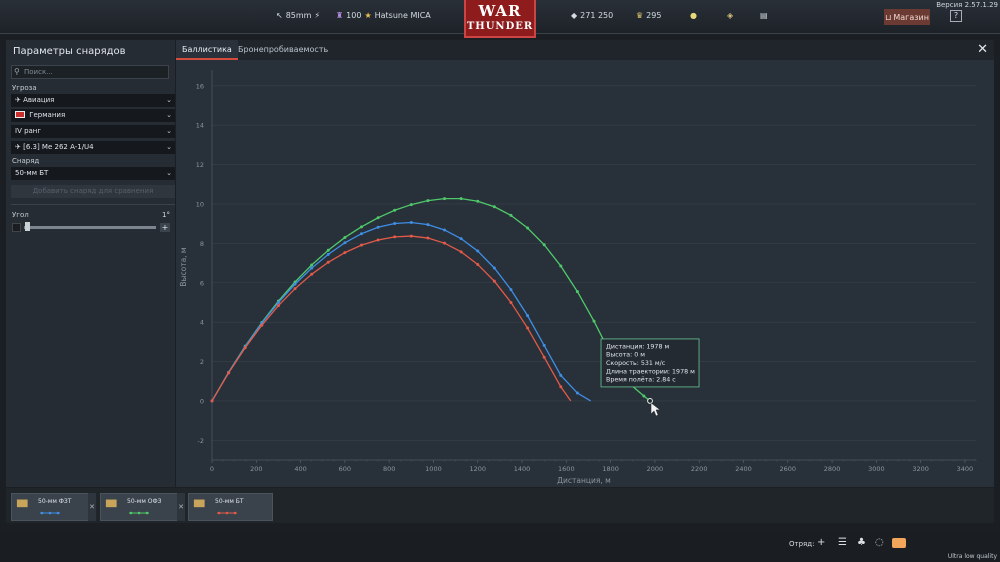 The image size is (1000, 562). What do you see at coordinates (956, 16) in the screenshot?
I see `help-button: ?` at bounding box center [956, 16].